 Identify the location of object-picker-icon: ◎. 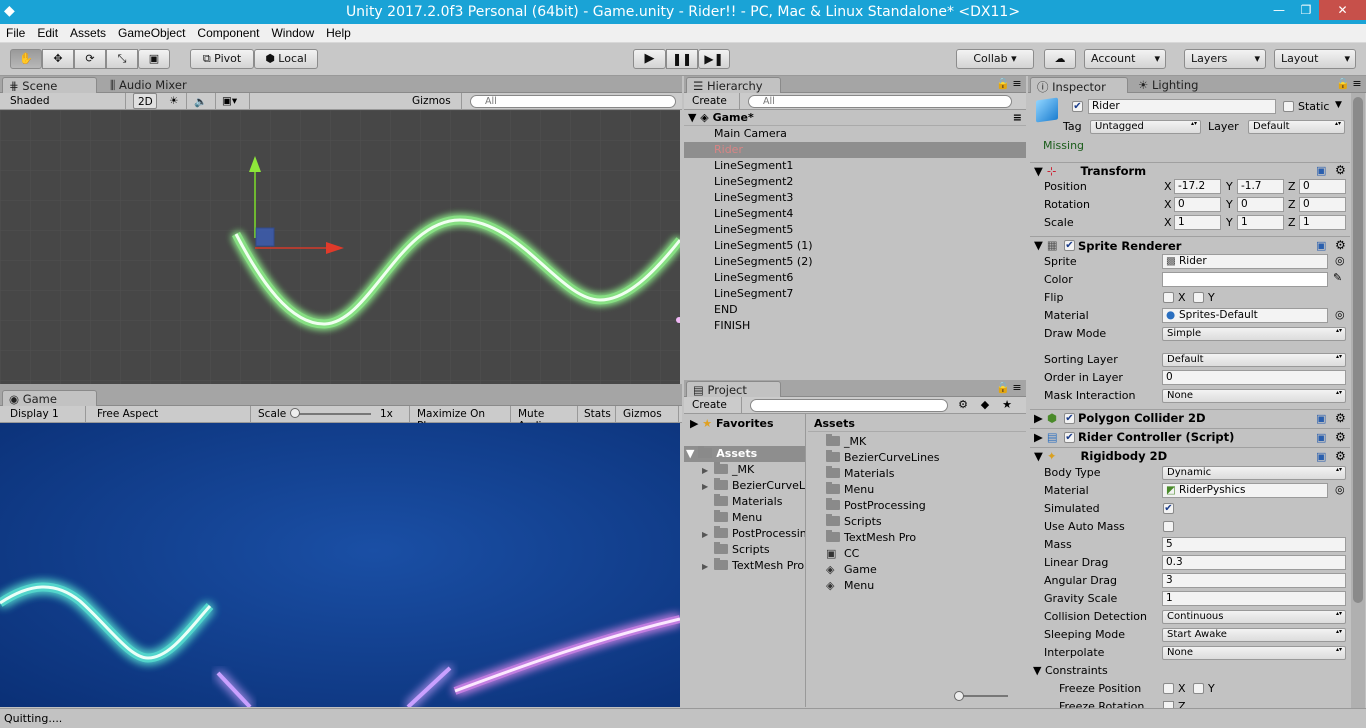
(1340, 489).